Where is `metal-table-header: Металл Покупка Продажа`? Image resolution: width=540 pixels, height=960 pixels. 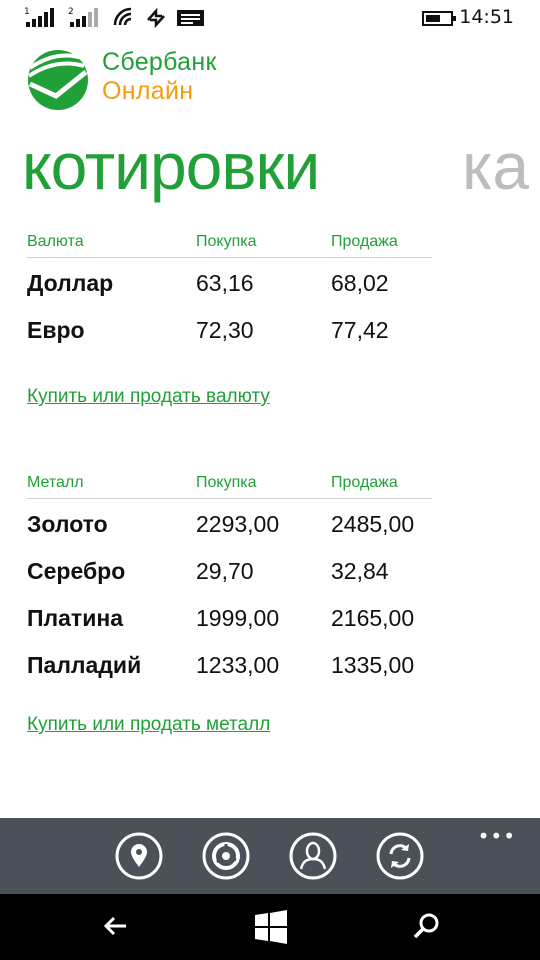 metal-table-header: Металл Покупка Продажа is located at coordinates (229, 486).